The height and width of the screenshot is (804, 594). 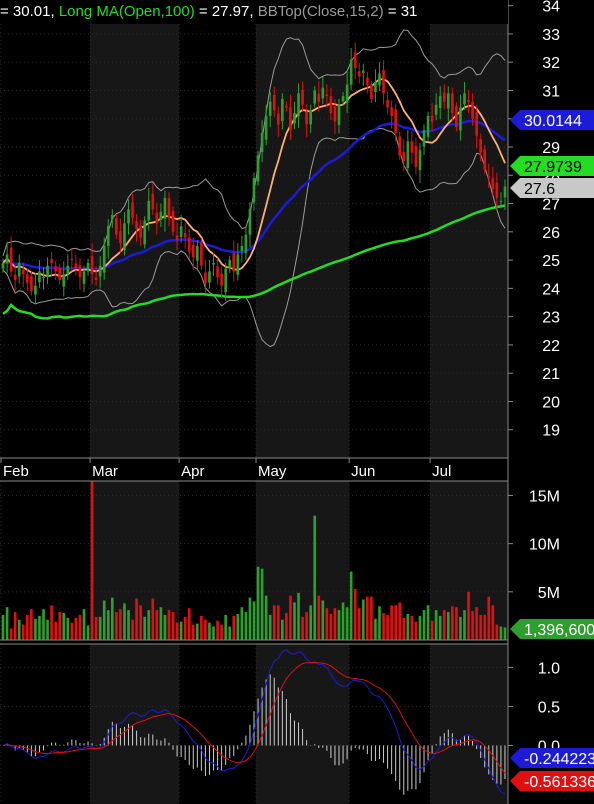 I want to click on price-tick-label: 23, so click(x=551, y=318).